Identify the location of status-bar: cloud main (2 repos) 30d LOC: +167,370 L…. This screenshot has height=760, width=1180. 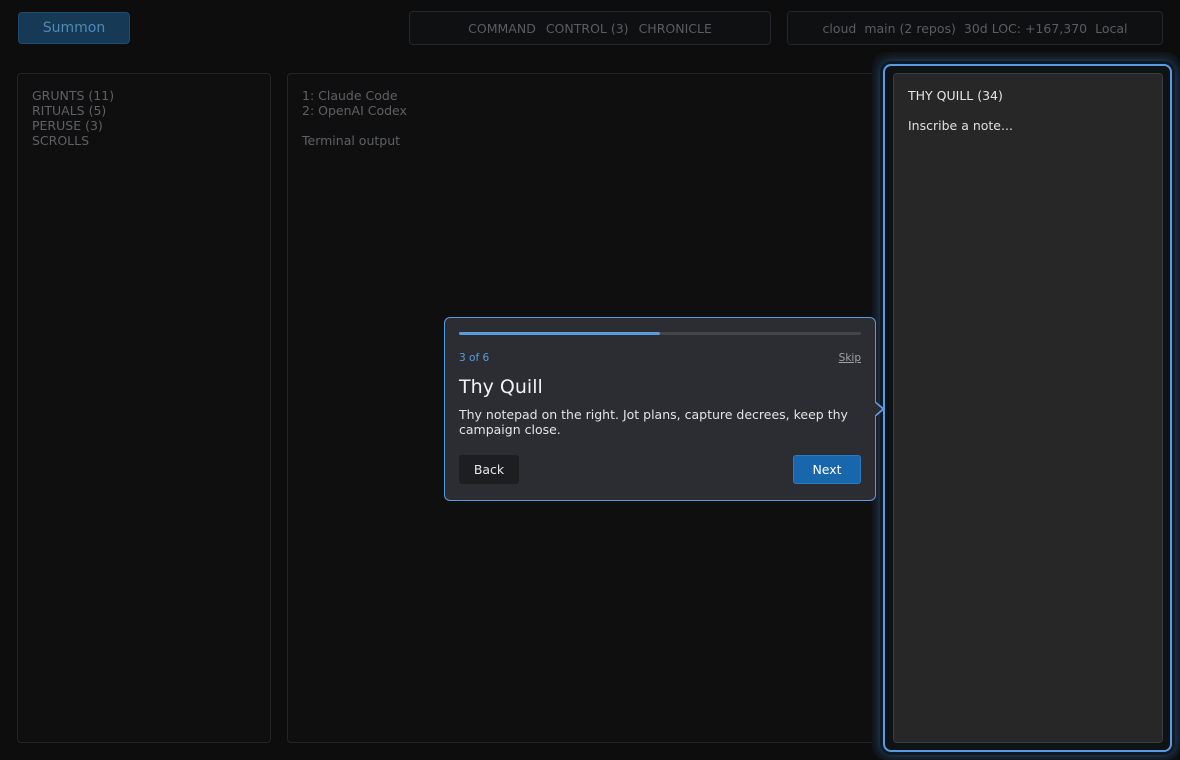
(975, 28).